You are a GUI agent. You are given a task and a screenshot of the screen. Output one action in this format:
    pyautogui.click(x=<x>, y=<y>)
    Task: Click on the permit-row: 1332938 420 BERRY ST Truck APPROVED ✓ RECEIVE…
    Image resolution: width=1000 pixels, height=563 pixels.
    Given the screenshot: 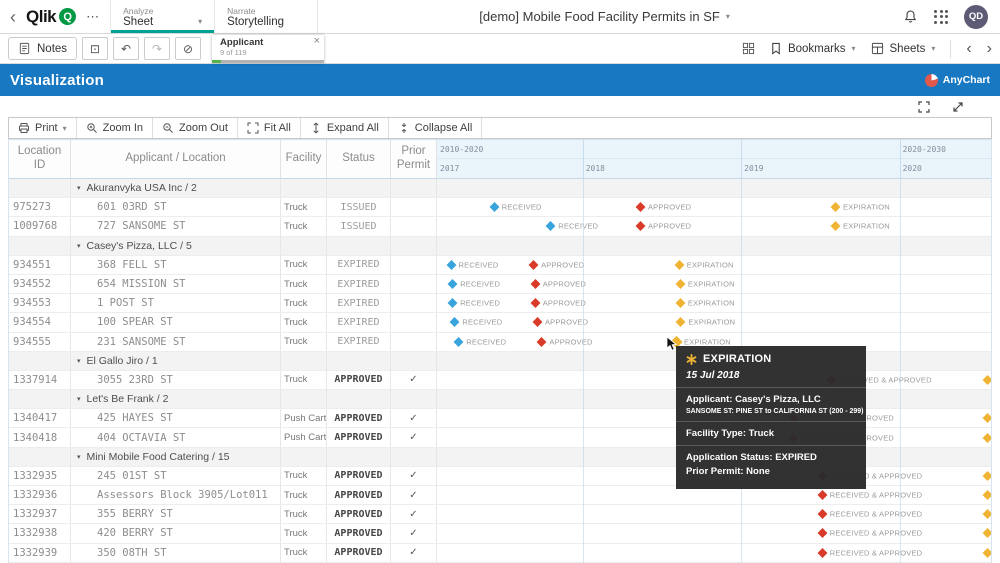 What is the action you would take?
    pyautogui.click(x=500, y=534)
    